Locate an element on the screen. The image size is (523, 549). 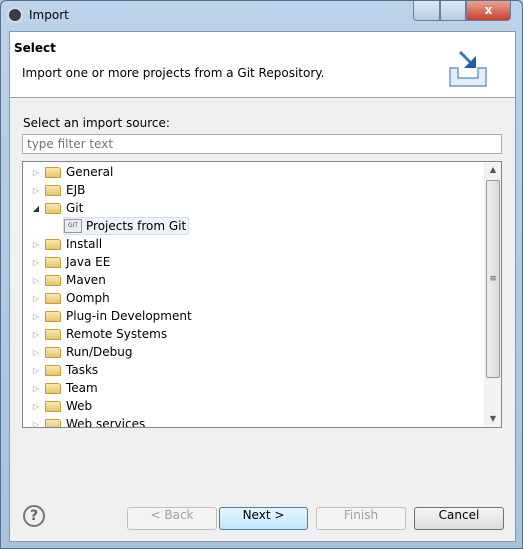
tree-item-label: Projects from Git is located at coordinates (136, 226).